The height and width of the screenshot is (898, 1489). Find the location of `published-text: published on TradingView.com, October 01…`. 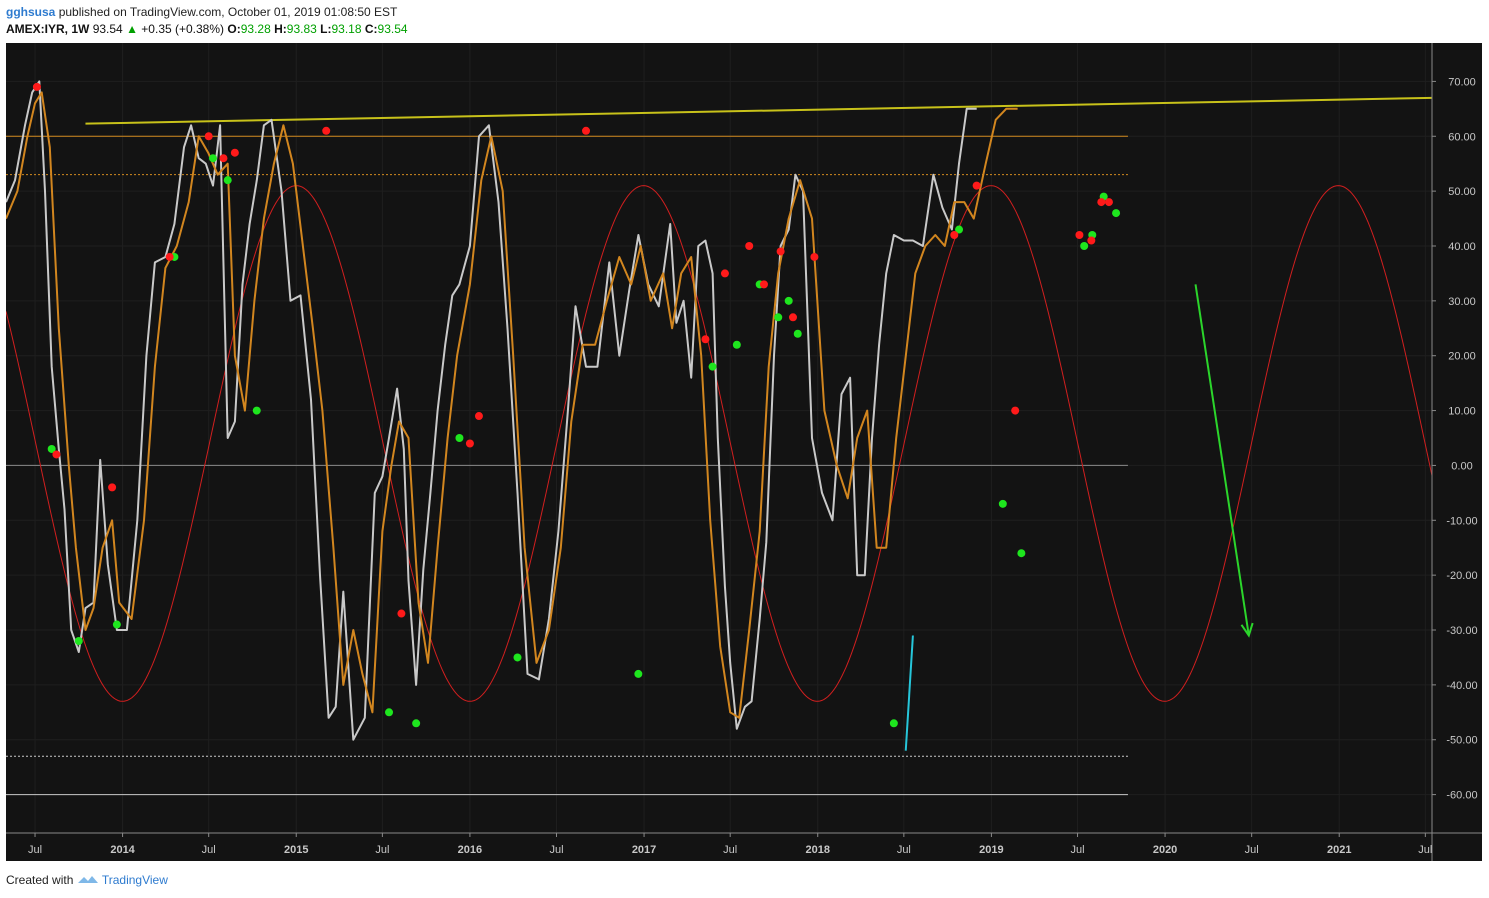

published-text: published on TradingView.com, October 01… is located at coordinates (228, 12).